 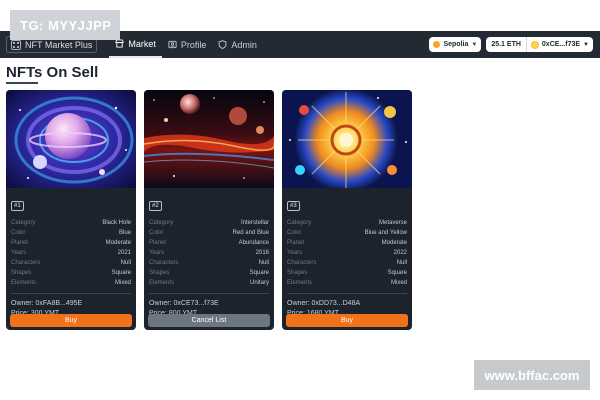 I want to click on cancel-list-button: Cancel List, so click(x=209, y=320).